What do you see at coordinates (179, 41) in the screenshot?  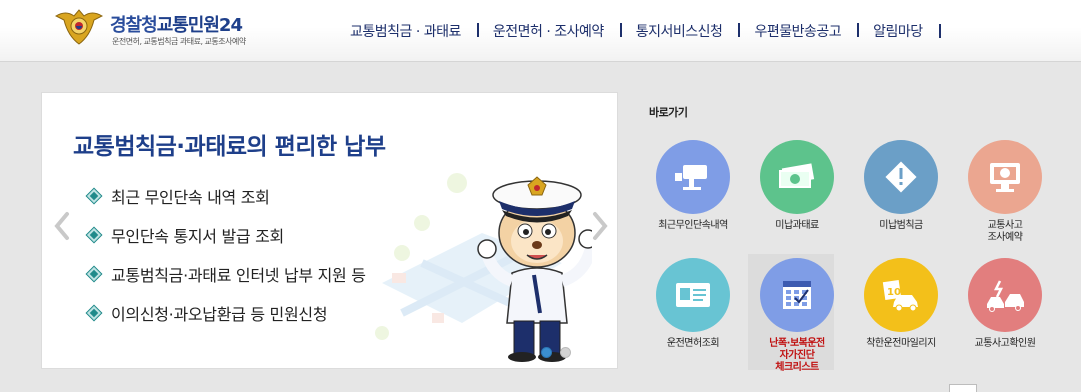 I see `logo-subtitle: 운전면허, 교통범칙금 과태료, 교통조사예약` at bounding box center [179, 41].